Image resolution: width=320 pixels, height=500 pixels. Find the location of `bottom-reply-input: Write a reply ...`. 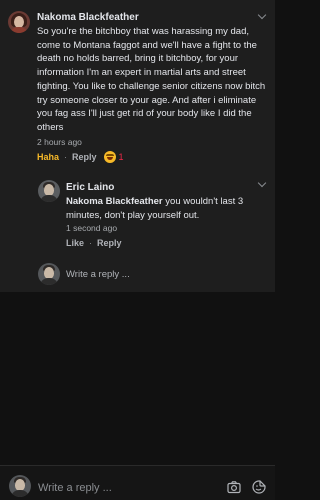

bottom-reply-input: Write a reply ... is located at coordinates (75, 488).